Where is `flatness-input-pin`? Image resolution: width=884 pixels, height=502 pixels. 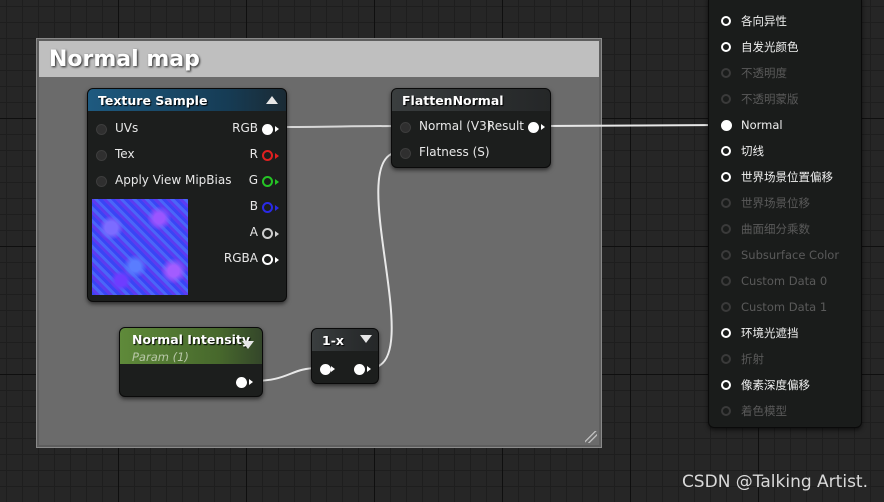
flatness-input-pin is located at coordinates (405, 153).